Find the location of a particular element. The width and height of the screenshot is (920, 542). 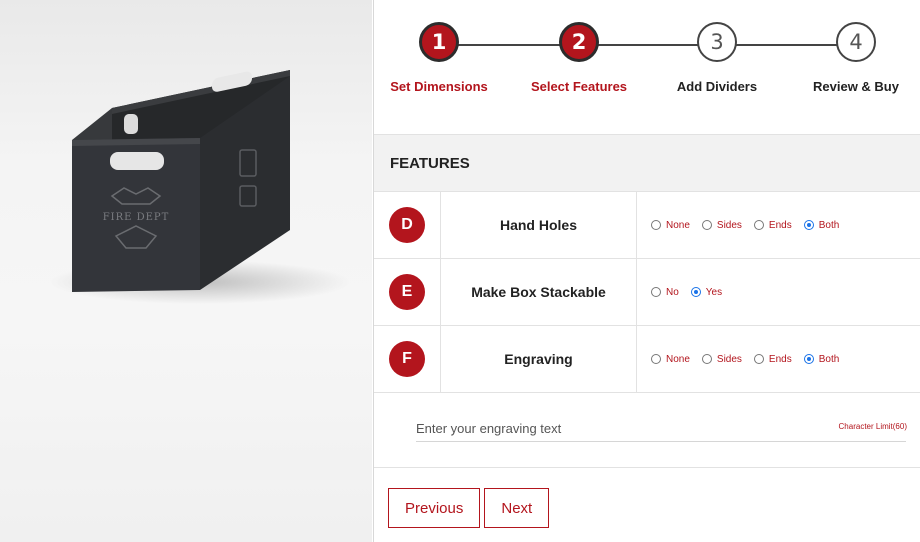

feature-badge: D is located at coordinates (407, 225).